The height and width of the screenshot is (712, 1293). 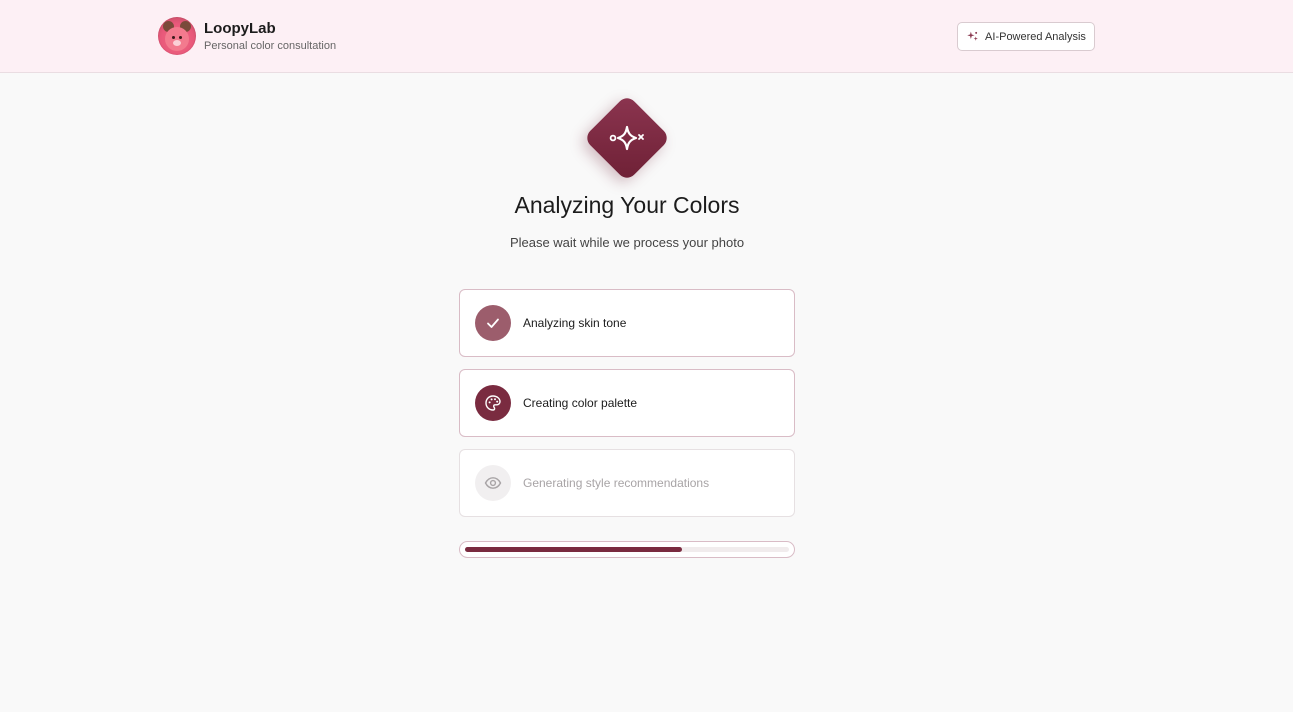 What do you see at coordinates (575, 323) in the screenshot?
I see `step-label: Analyzing skin tone` at bounding box center [575, 323].